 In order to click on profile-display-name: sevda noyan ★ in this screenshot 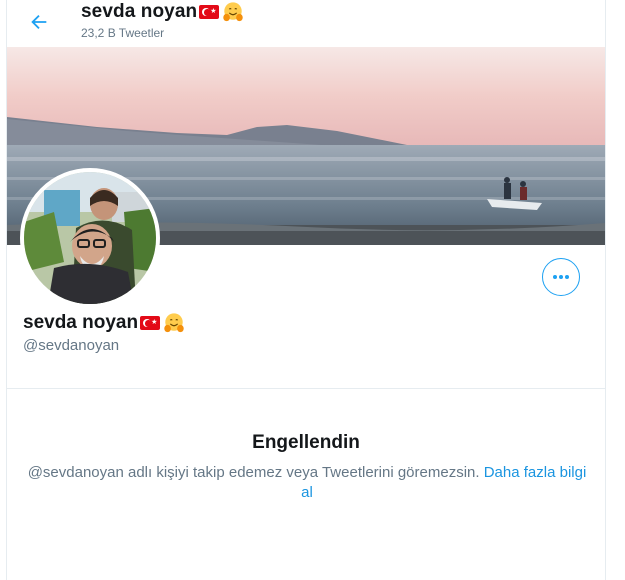, I will do `click(104, 323)`.